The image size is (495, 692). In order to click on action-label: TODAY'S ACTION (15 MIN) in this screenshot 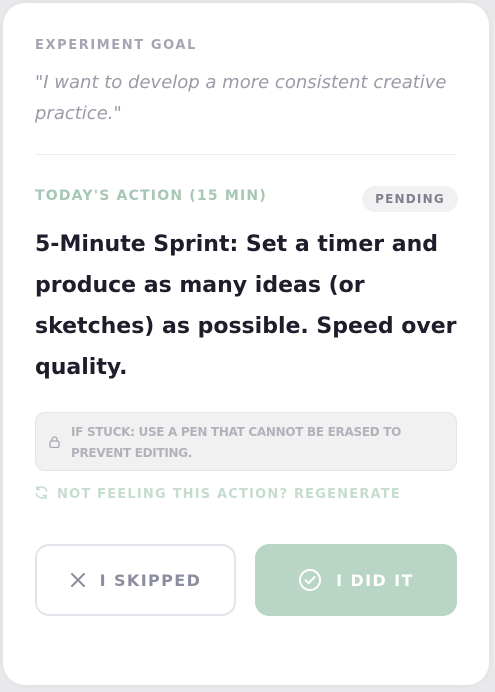, I will do `click(151, 196)`.